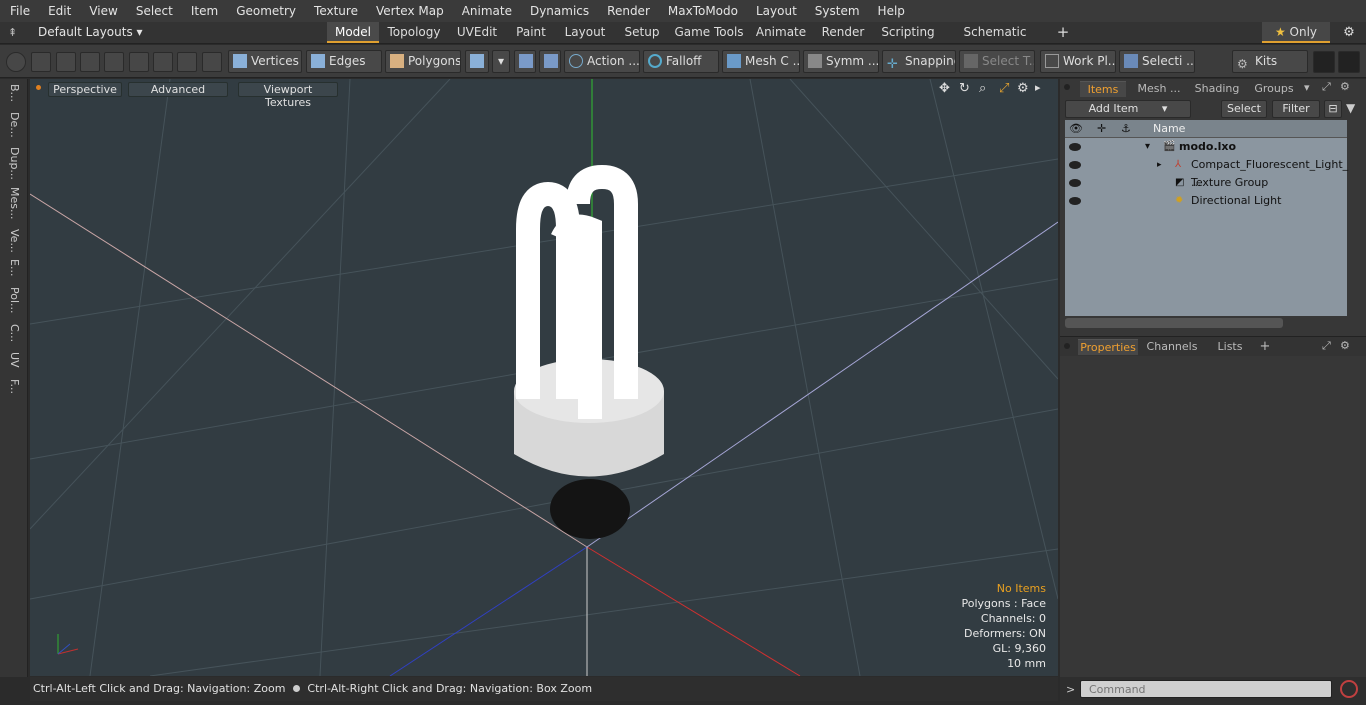 The width and height of the screenshot is (1366, 705). I want to click on globe-icon, so click(41, 62).